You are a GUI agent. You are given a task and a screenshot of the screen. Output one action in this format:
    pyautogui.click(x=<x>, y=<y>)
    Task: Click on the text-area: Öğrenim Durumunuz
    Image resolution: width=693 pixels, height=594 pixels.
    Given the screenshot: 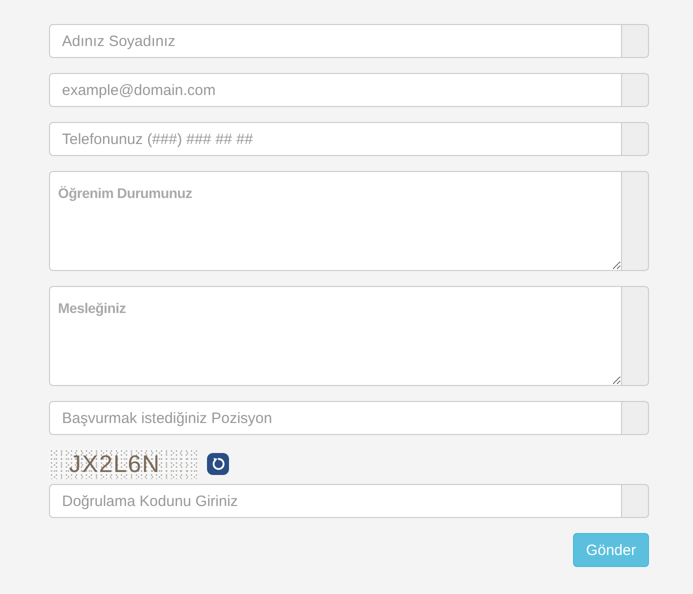 What is the action you would take?
    pyautogui.click(x=335, y=221)
    